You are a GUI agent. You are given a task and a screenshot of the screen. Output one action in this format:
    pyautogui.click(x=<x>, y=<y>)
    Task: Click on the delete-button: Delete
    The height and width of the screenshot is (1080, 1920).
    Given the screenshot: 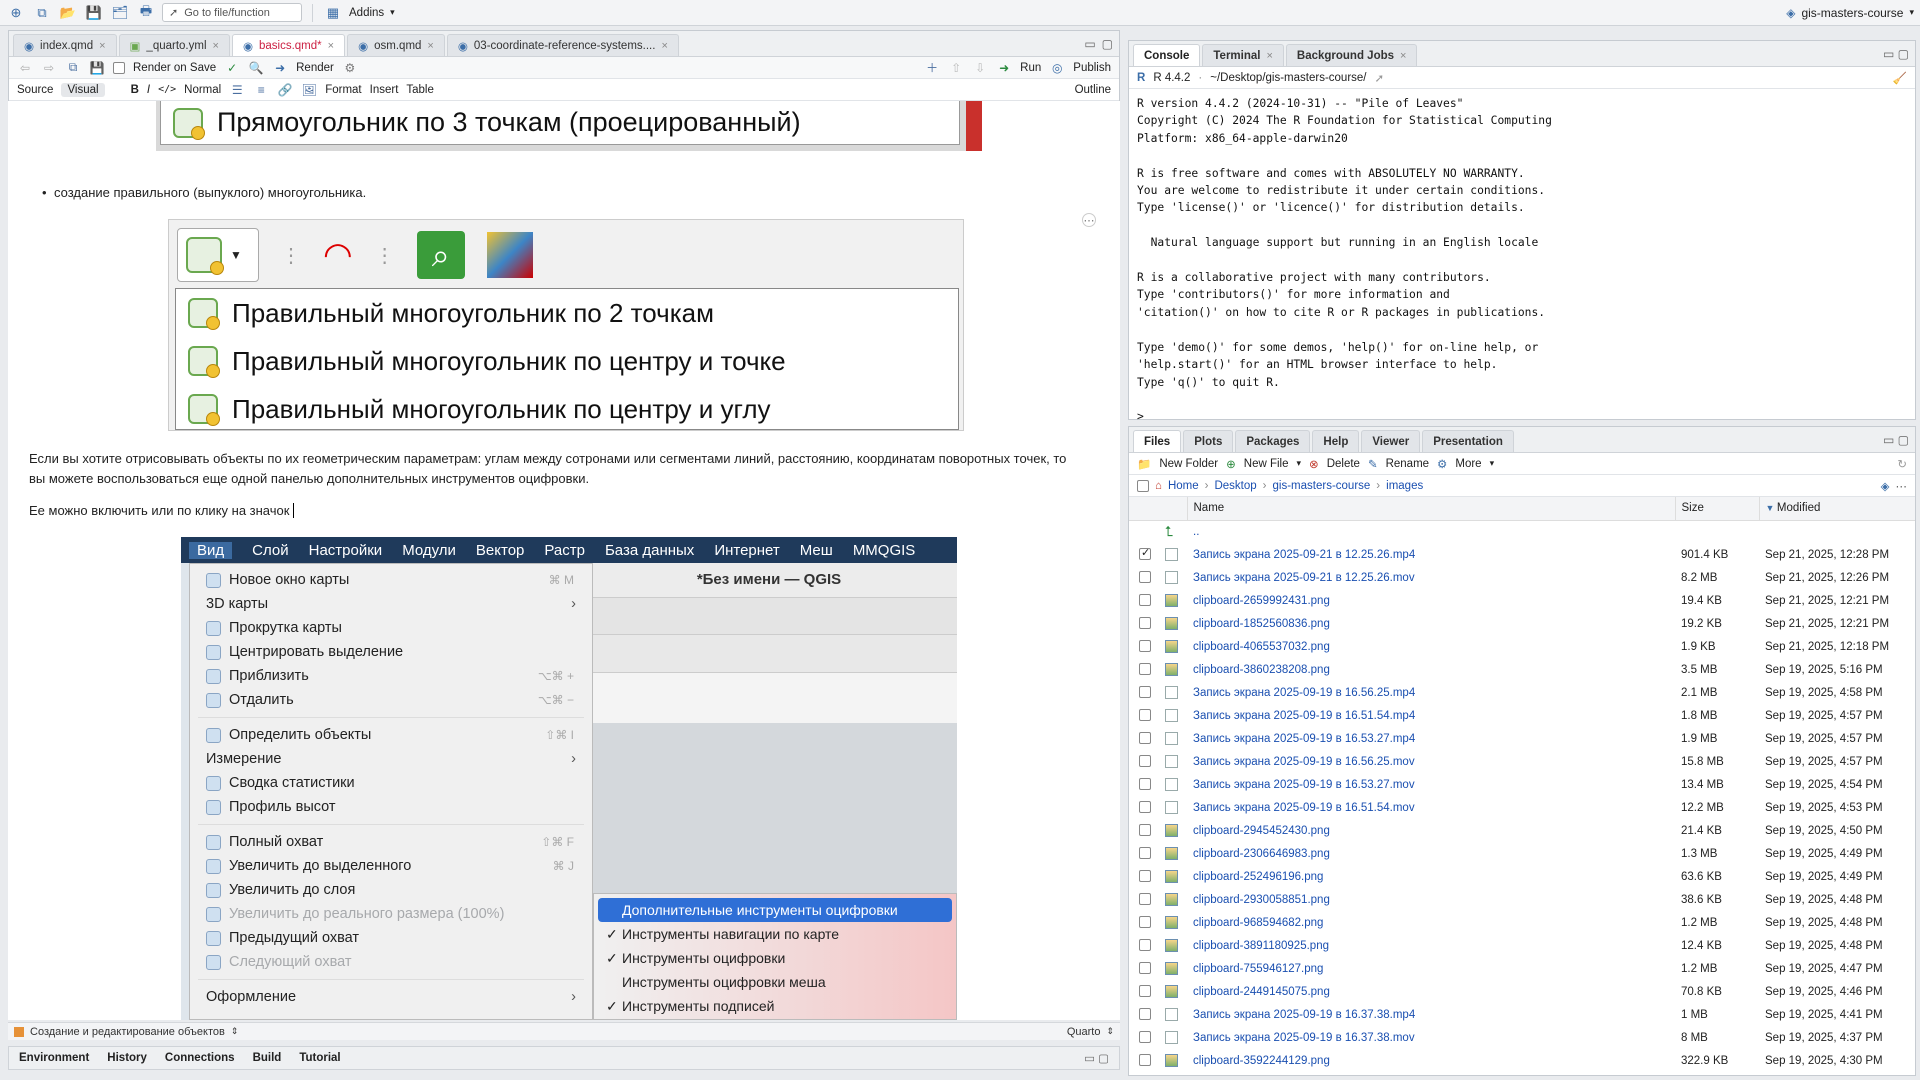 What is the action you would take?
    pyautogui.click(x=1343, y=464)
    